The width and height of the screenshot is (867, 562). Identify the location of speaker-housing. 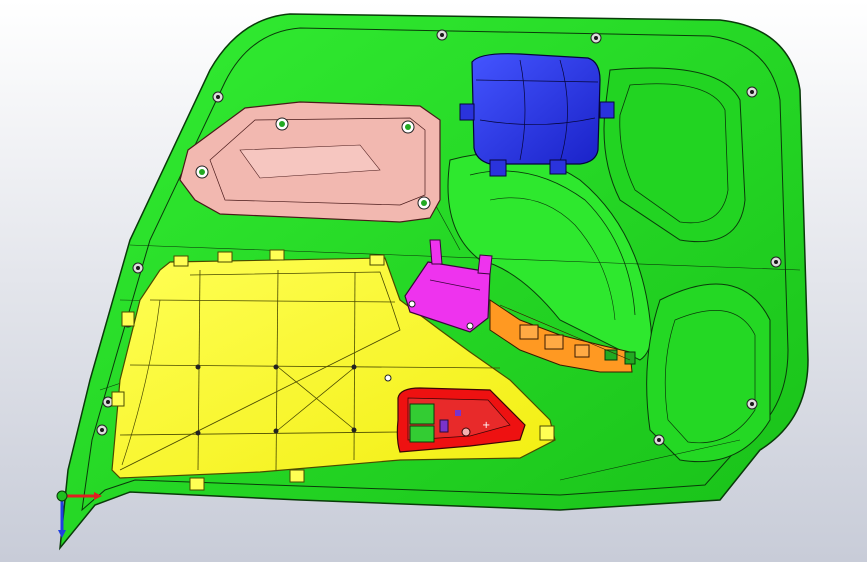
(537, 115).